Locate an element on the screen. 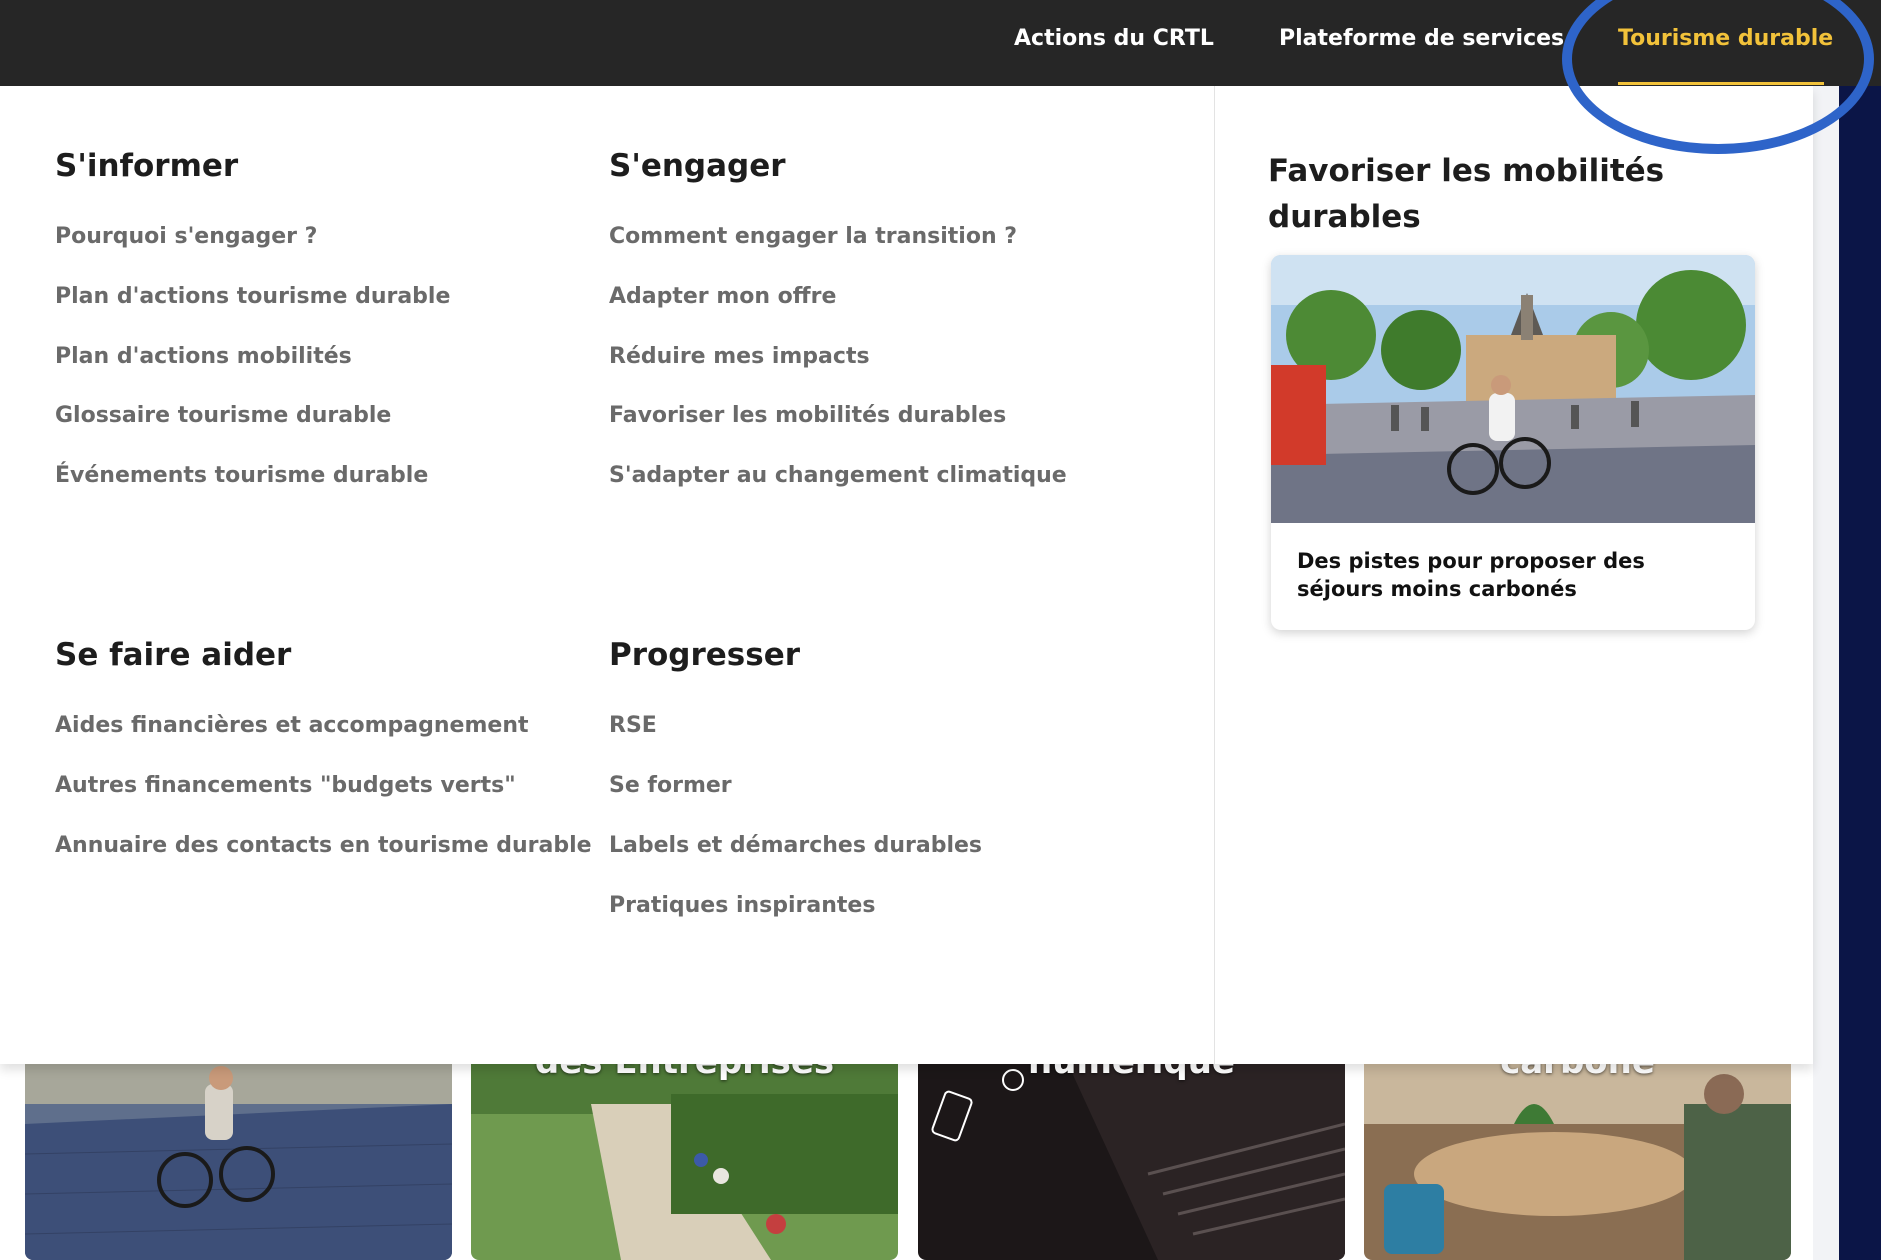  feature-title: Favoriser les mobilités durables is located at coordinates (1466, 194).